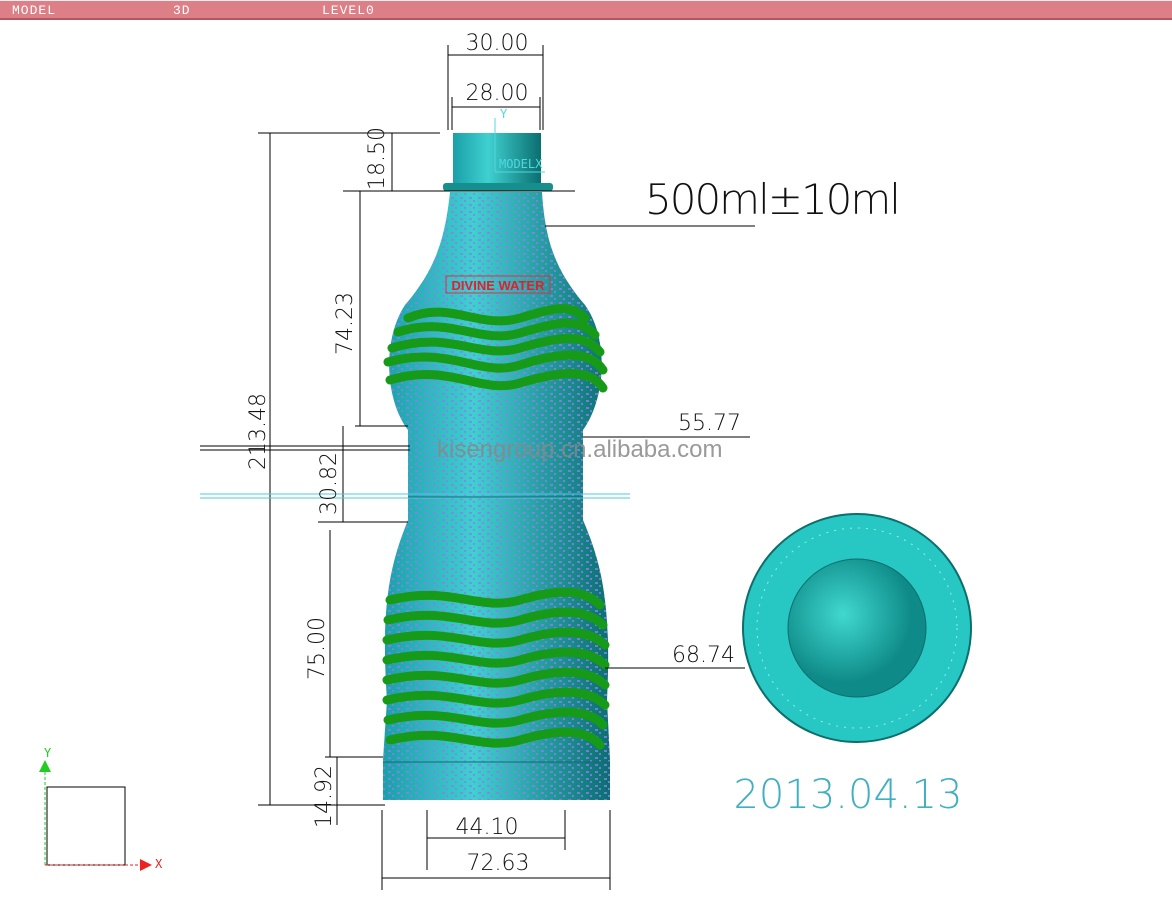 The image size is (1172, 900). I want to click on view-axis-y: Y, so click(48, 753).